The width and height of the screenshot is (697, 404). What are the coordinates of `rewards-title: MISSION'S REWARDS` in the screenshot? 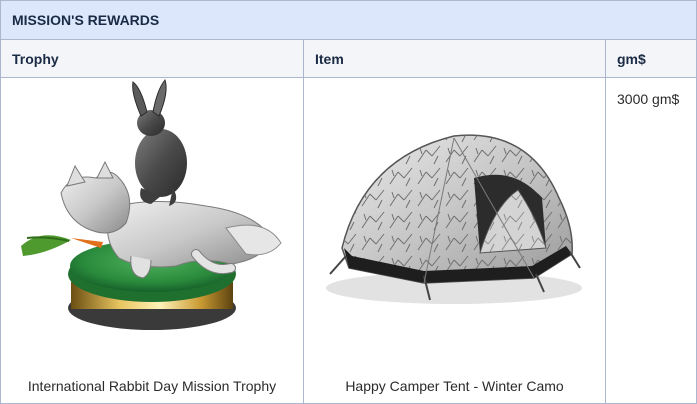 It's located at (348, 20).